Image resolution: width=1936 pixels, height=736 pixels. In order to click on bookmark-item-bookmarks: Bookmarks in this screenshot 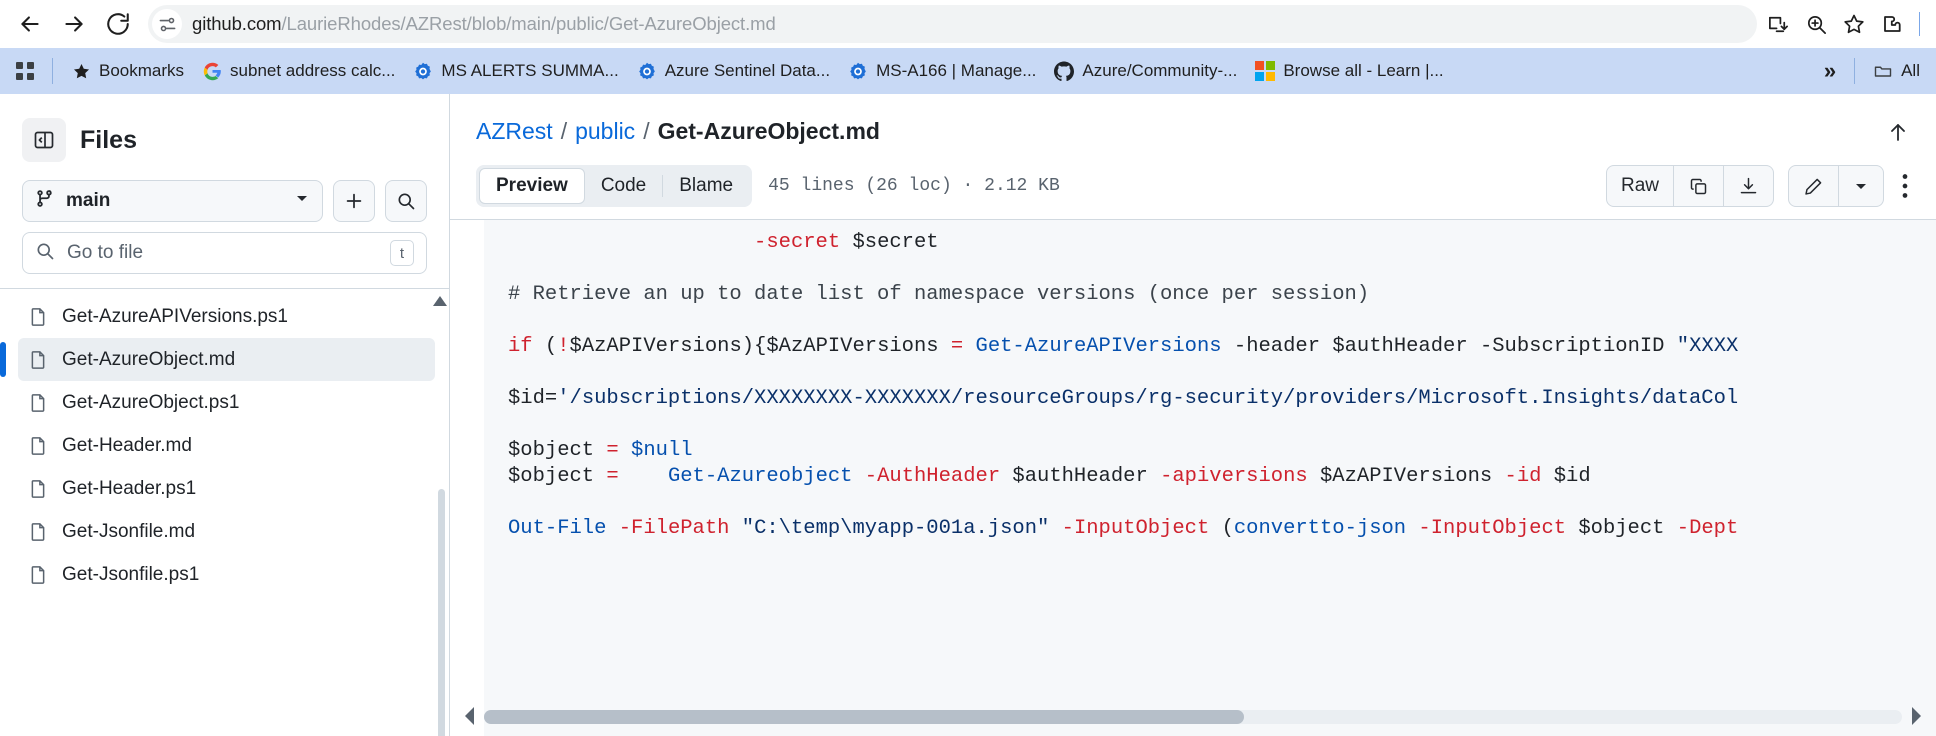, I will do `click(127, 71)`.